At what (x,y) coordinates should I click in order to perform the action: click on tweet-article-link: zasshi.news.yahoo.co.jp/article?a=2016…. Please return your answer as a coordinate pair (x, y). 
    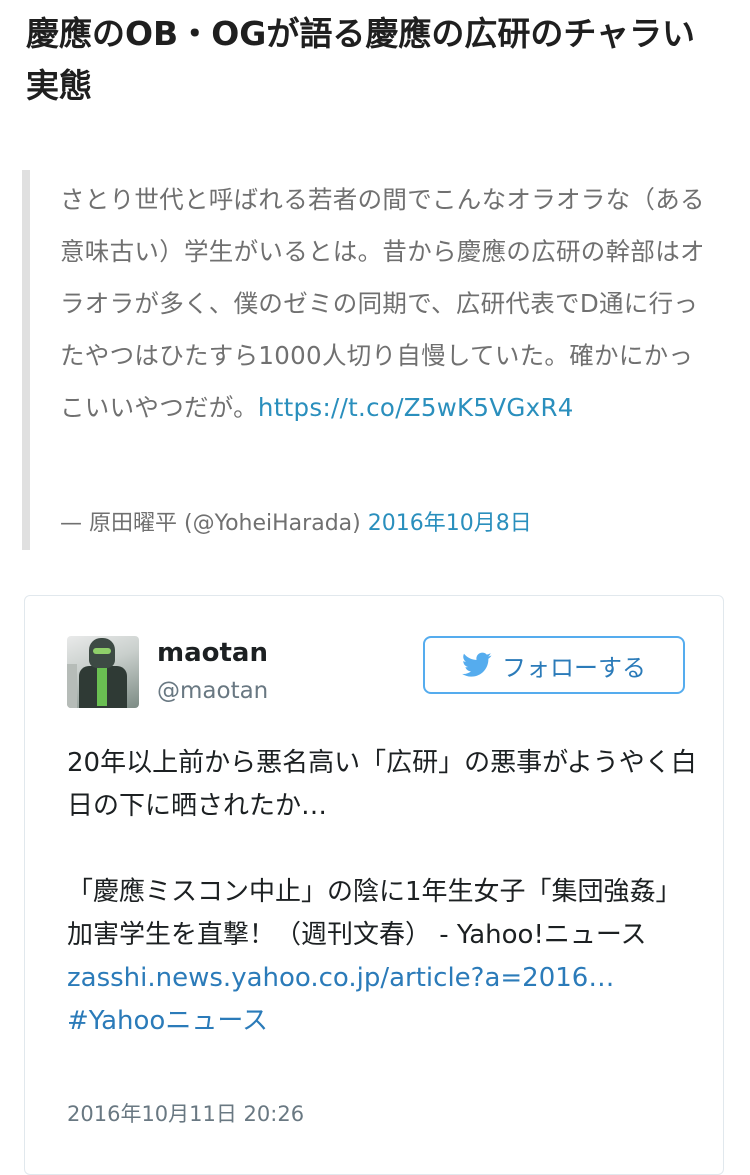
    Looking at the image, I should click on (340, 978).